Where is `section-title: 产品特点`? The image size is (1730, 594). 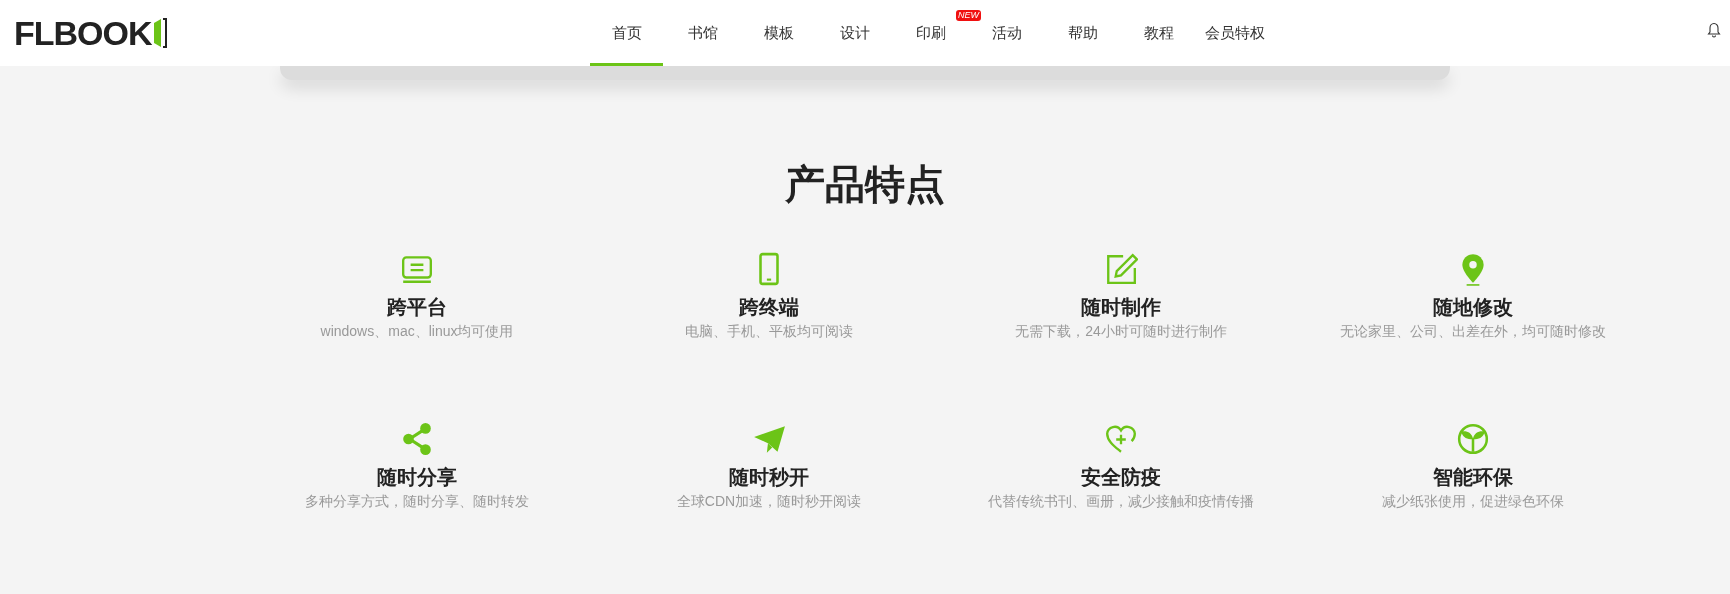
section-title: 产品特点 is located at coordinates (865, 184).